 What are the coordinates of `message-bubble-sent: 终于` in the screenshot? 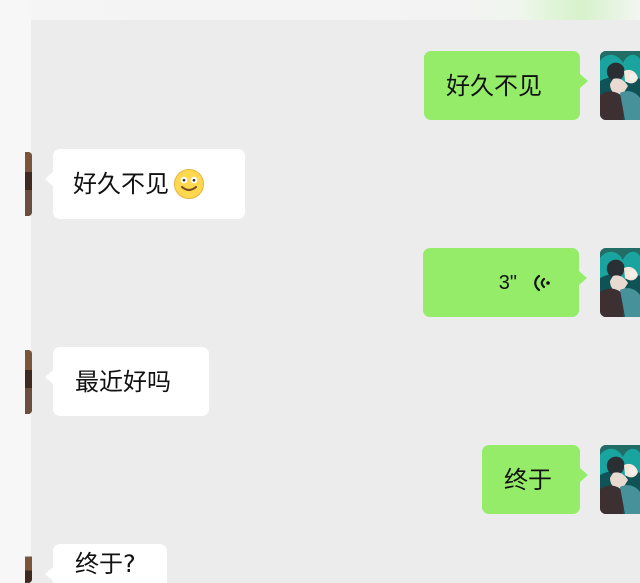 It's located at (535, 479).